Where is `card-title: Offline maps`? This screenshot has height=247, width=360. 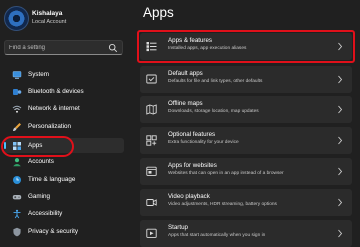 card-title: Offline maps is located at coordinates (185, 103).